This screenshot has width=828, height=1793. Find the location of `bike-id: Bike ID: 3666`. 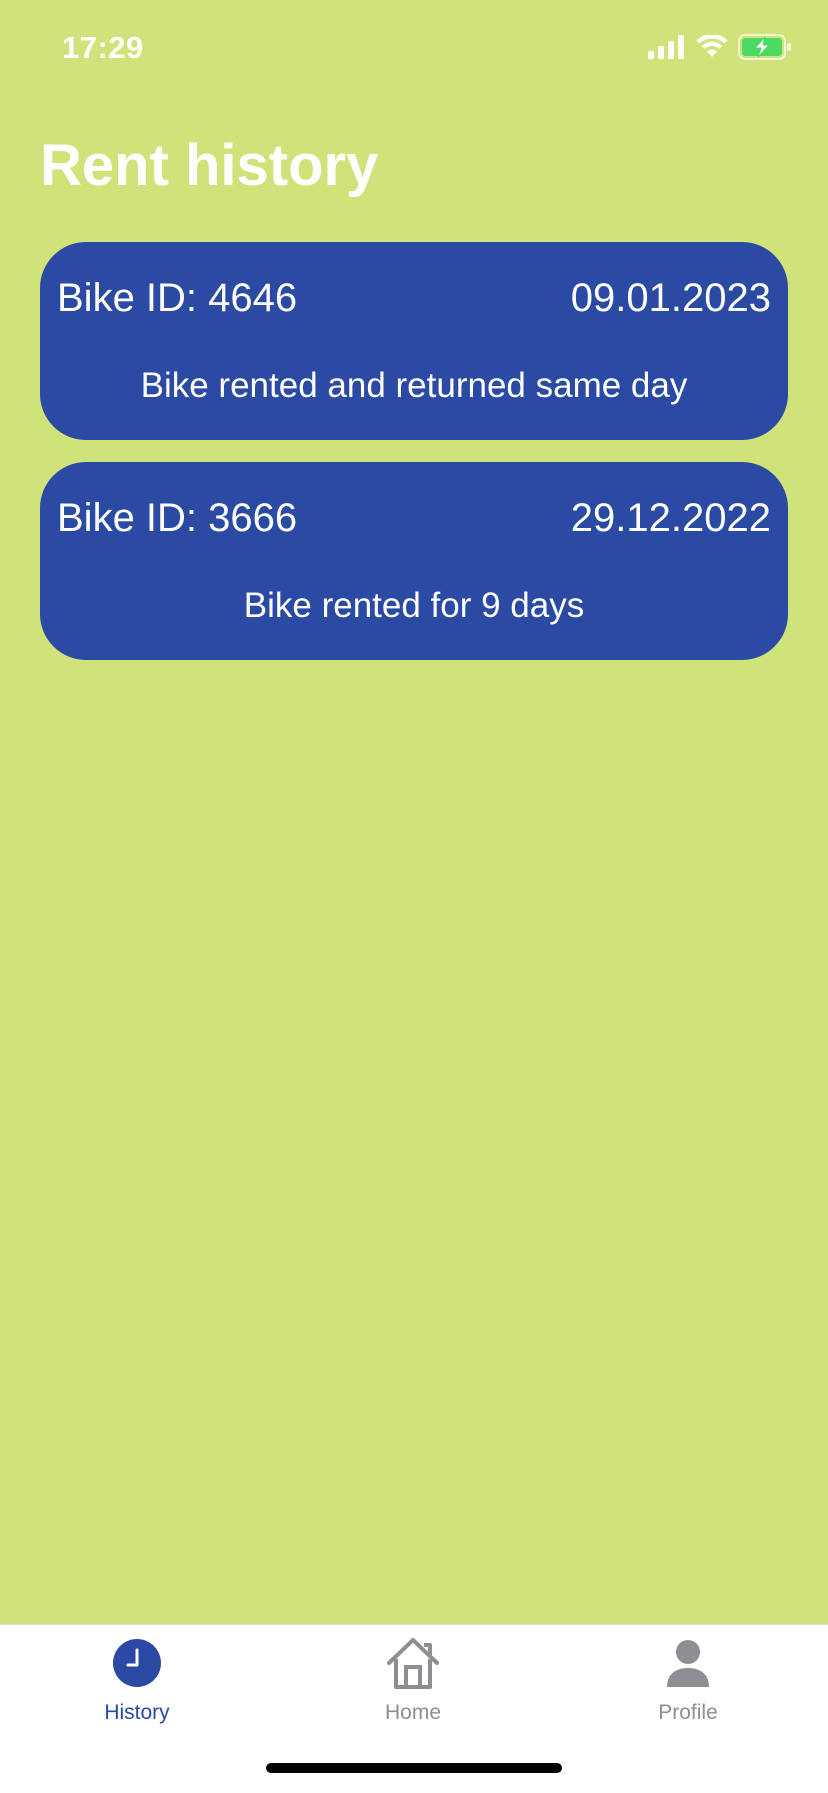

bike-id: Bike ID: 3666 is located at coordinates (177, 518).